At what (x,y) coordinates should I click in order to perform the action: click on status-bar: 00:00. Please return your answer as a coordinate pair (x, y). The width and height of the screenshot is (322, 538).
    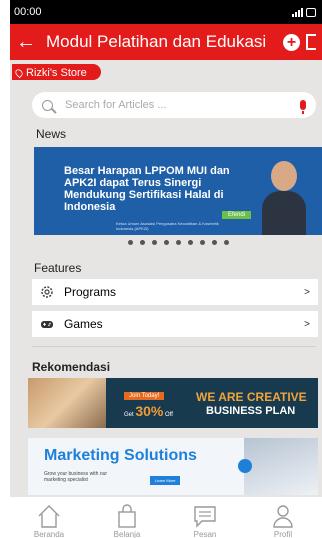
    Looking at the image, I should click on (166, 12).